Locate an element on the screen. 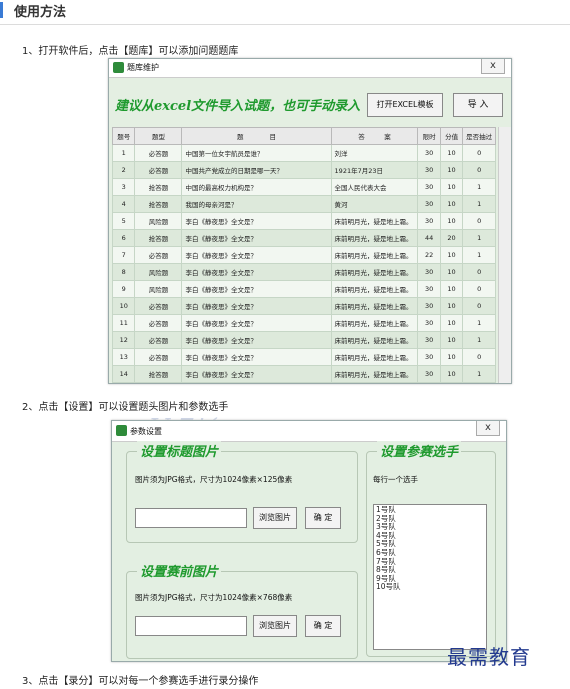 The image size is (570, 689). table-cell: 风险题 is located at coordinates (158, 272).